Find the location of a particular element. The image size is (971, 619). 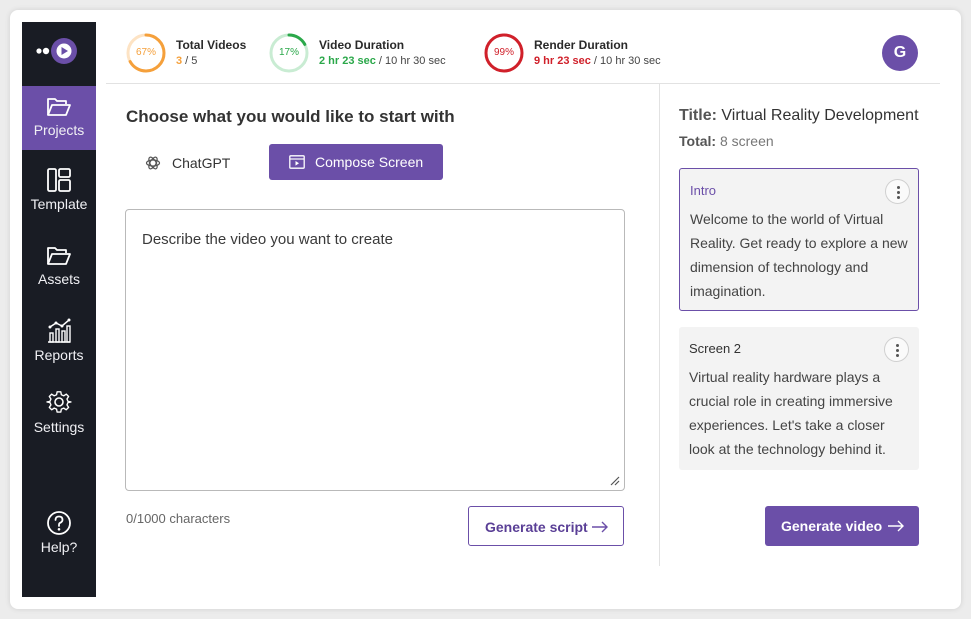

compose-screen-label: Compose Screen is located at coordinates (369, 162).